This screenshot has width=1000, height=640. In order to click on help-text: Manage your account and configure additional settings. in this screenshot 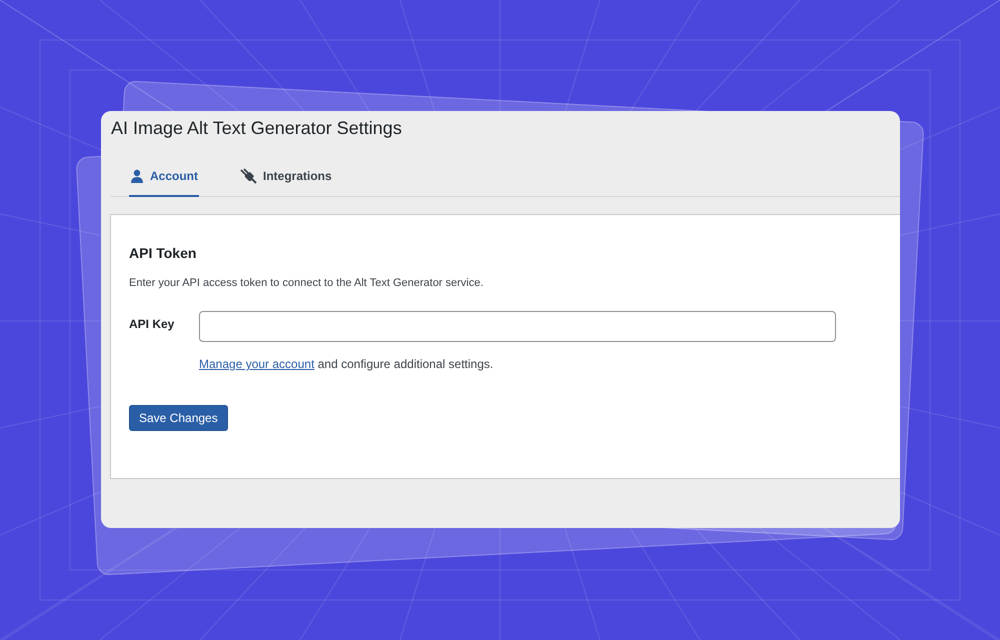, I will do `click(346, 364)`.